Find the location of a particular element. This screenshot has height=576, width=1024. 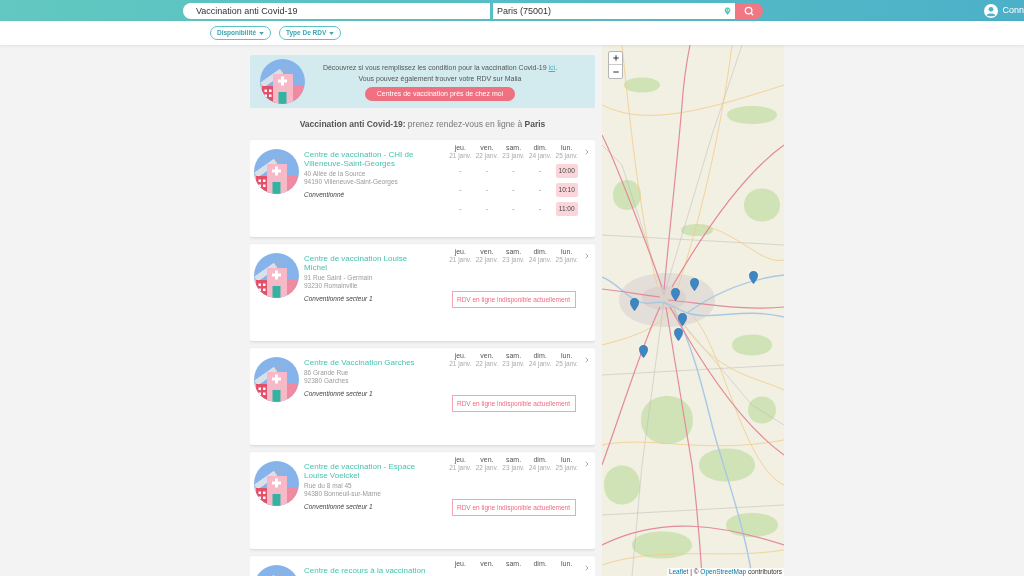

search-button is located at coordinates (749, 10).